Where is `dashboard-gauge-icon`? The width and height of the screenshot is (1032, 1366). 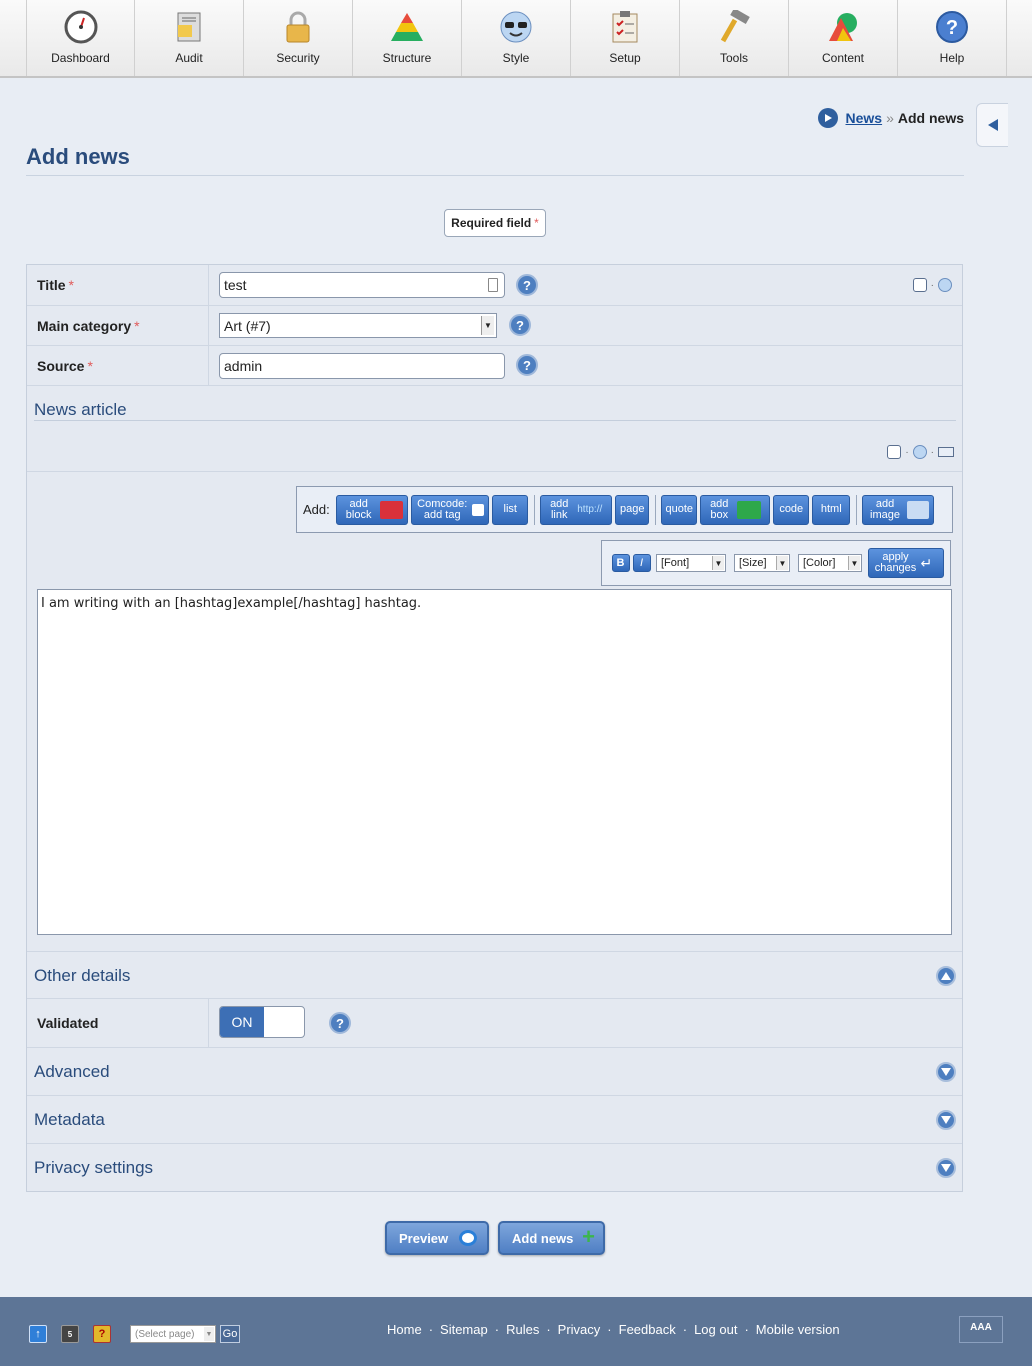 dashboard-gauge-icon is located at coordinates (81, 27).